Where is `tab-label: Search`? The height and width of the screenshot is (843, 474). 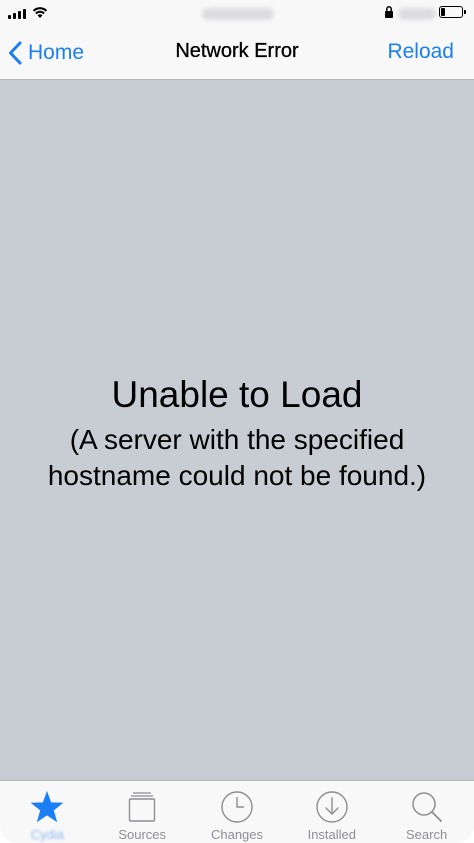 tab-label: Search is located at coordinates (426, 834).